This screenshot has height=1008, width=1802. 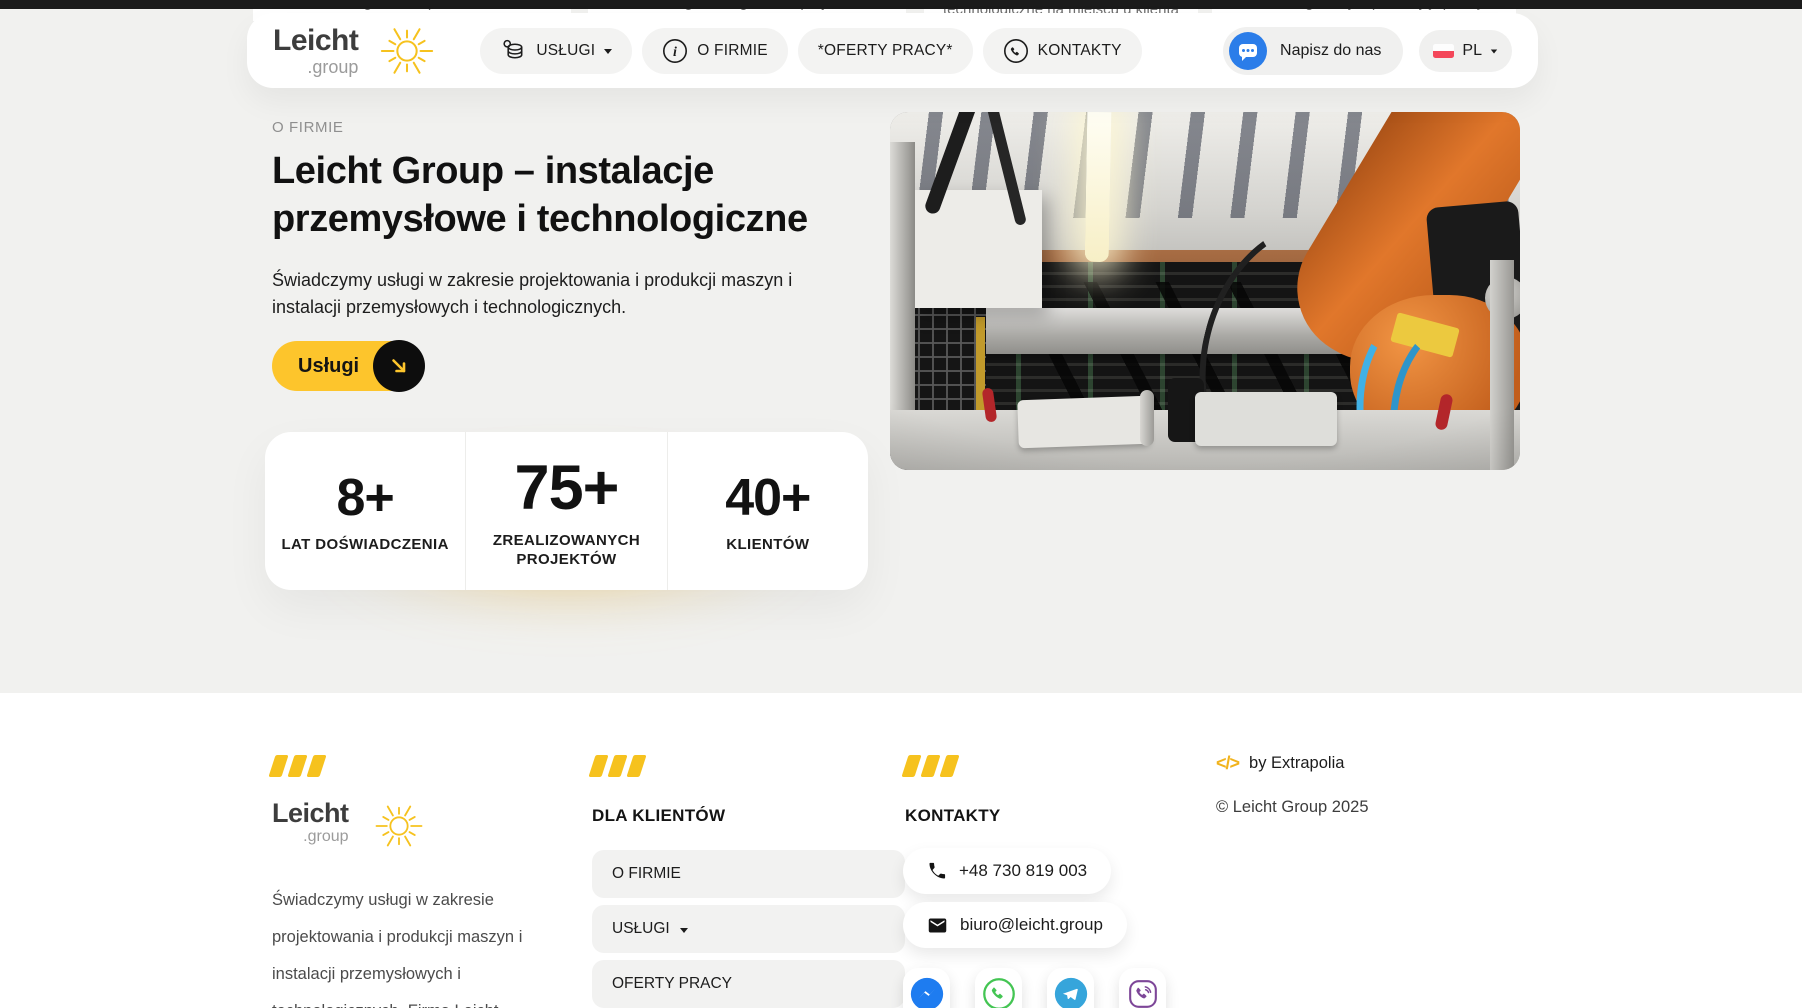 I want to click on email-button: biuro@leicht.group, so click(x=1015, y=925).